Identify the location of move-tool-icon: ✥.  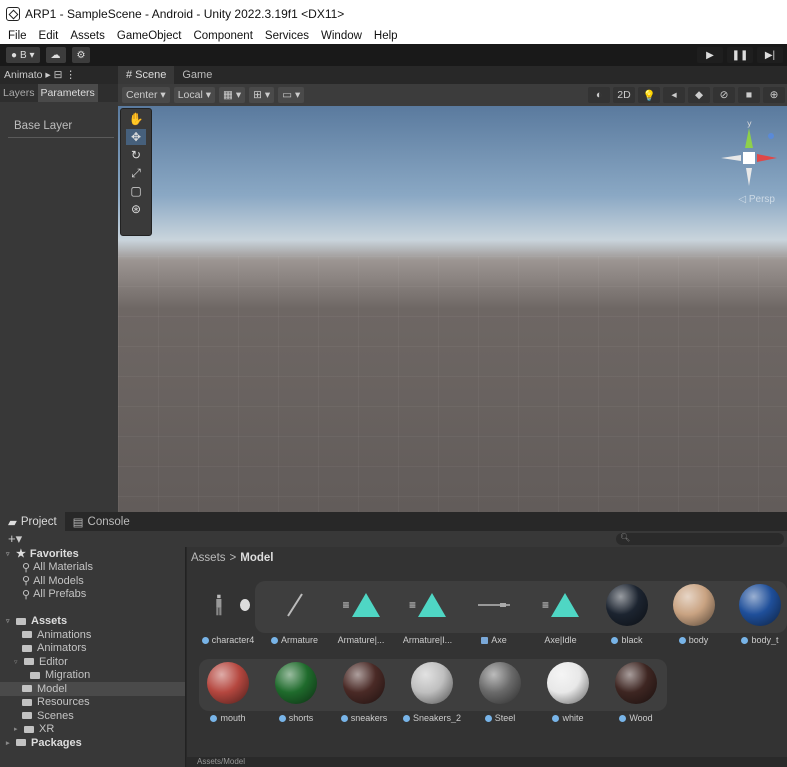
(136, 137).